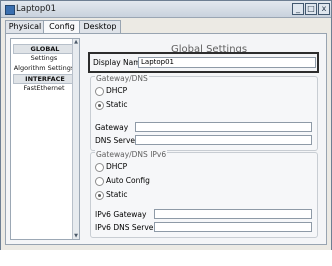 The height and width of the screenshot is (266, 332). What do you see at coordinates (223, 140) in the screenshot?
I see `dns-server-input` at bounding box center [223, 140].